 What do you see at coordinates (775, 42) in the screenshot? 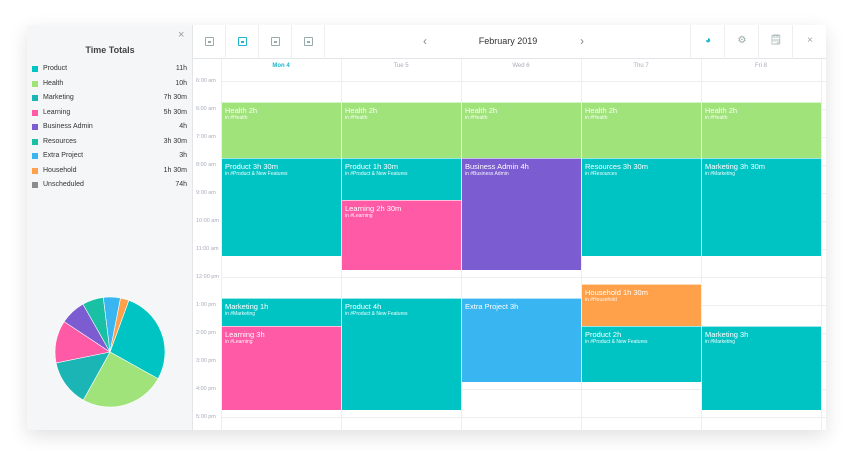
I see `export-button: 🗒` at bounding box center [775, 42].